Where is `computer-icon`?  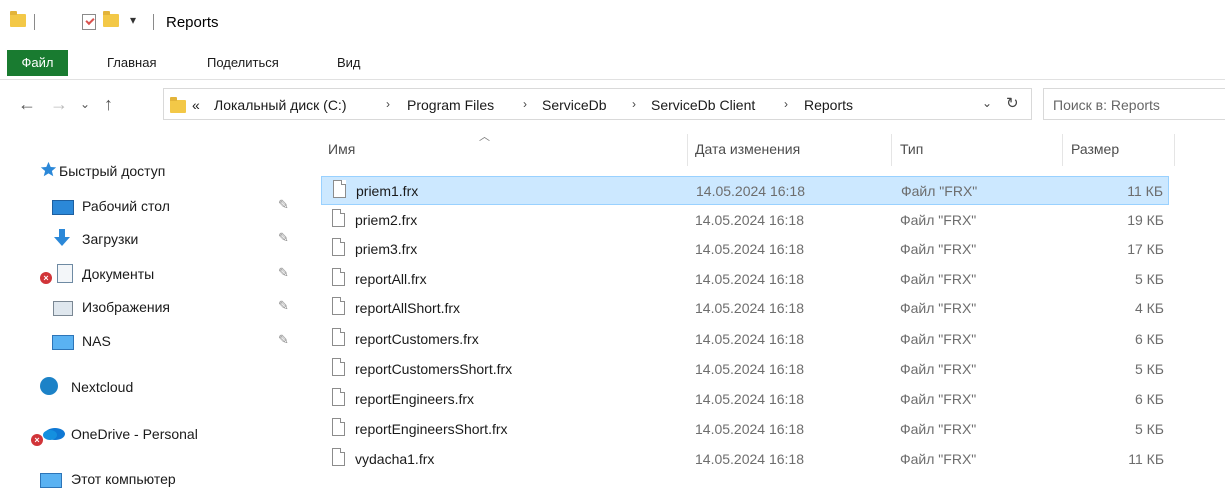
computer-icon is located at coordinates (51, 480).